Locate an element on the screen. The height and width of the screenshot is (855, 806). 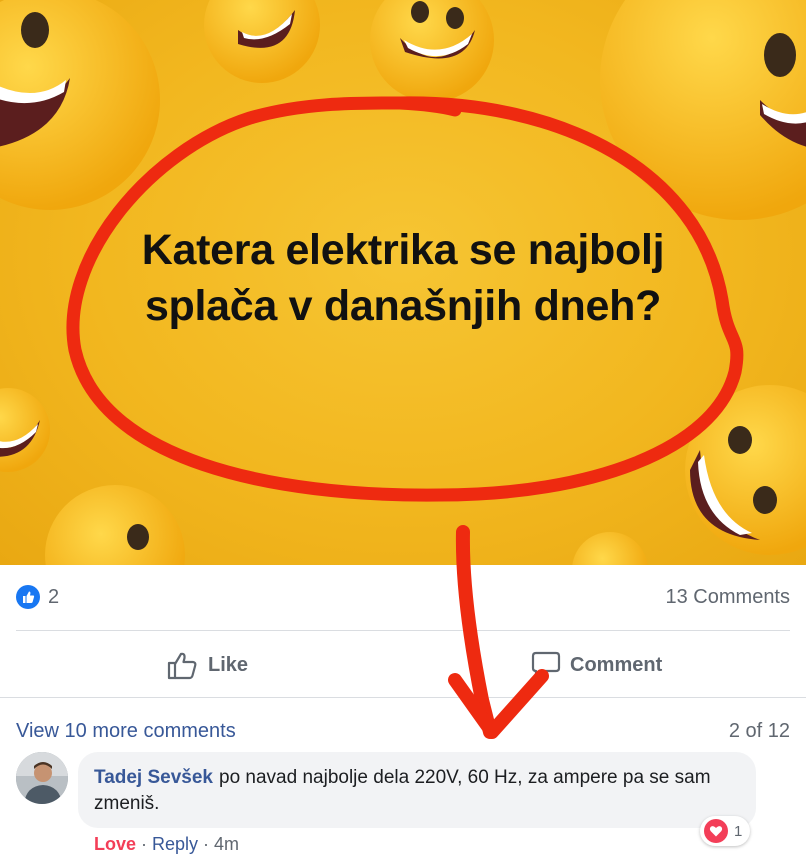
comment-actions: Love · Reply · 4m is located at coordinates (166, 844).